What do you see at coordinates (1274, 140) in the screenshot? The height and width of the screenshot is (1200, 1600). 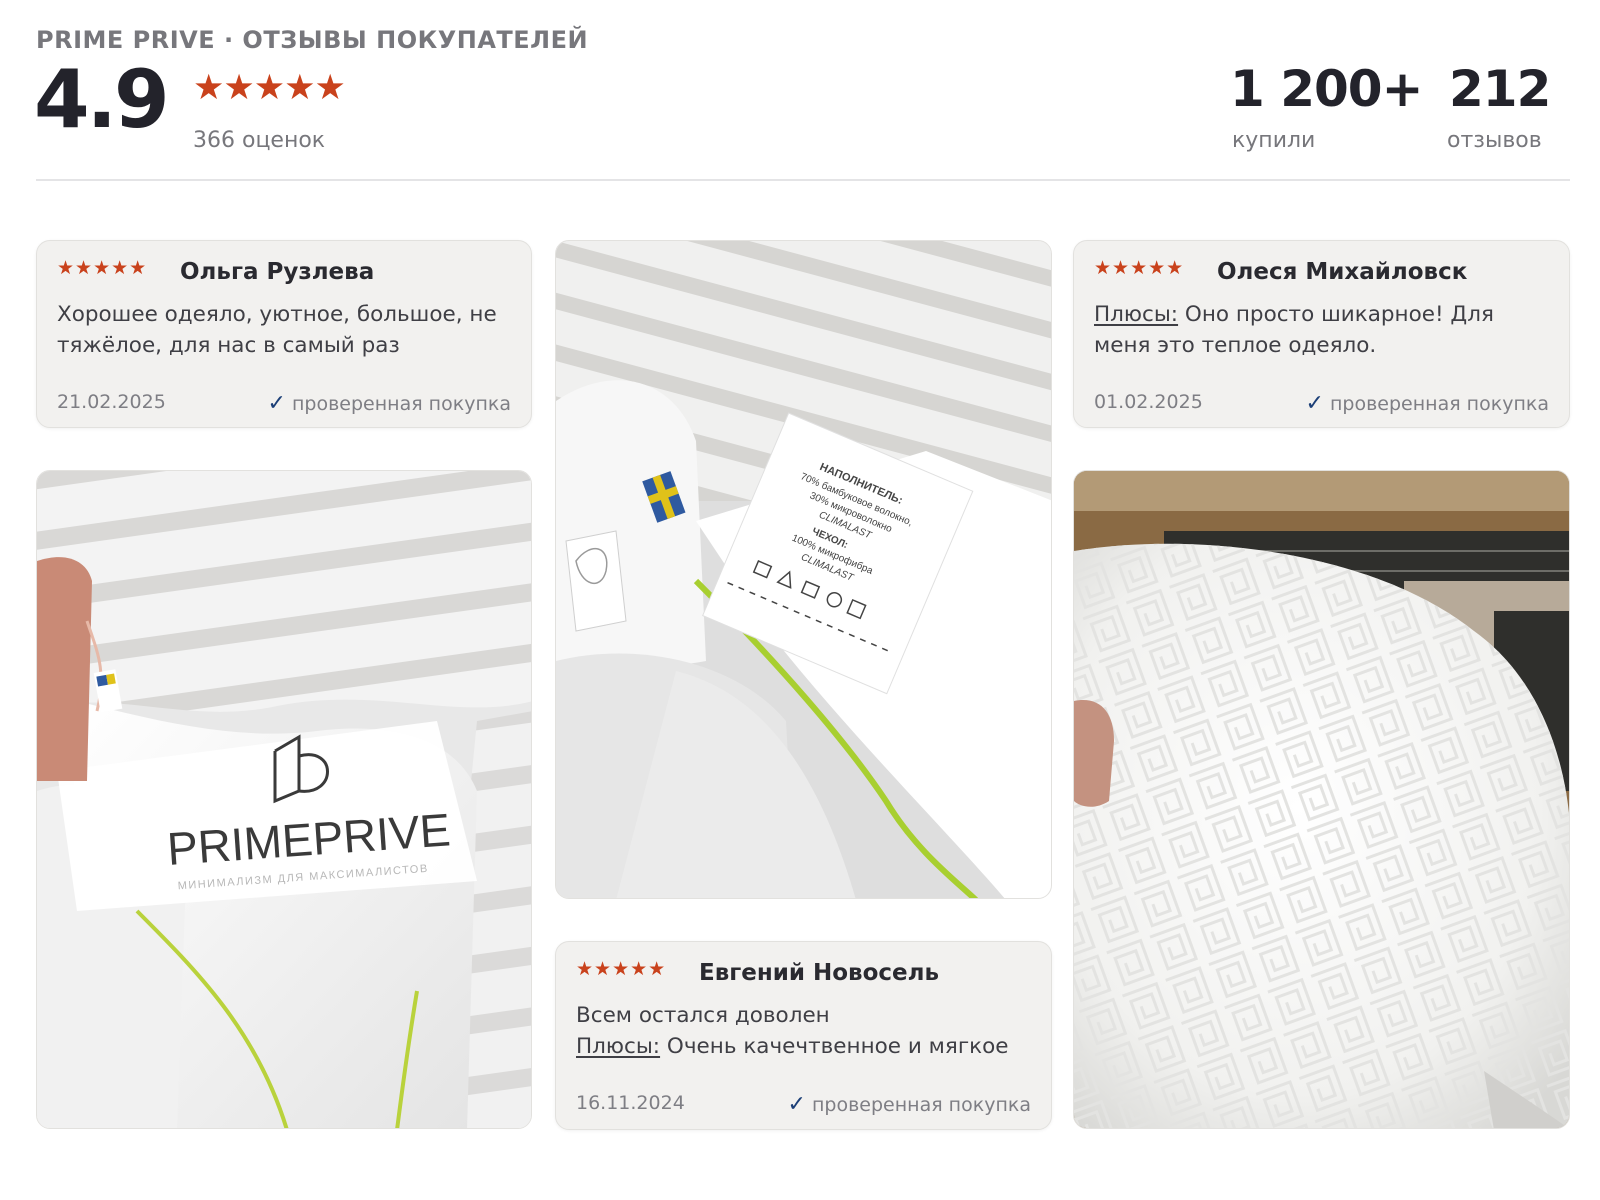 I see `stat-bought-label: купили` at bounding box center [1274, 140].